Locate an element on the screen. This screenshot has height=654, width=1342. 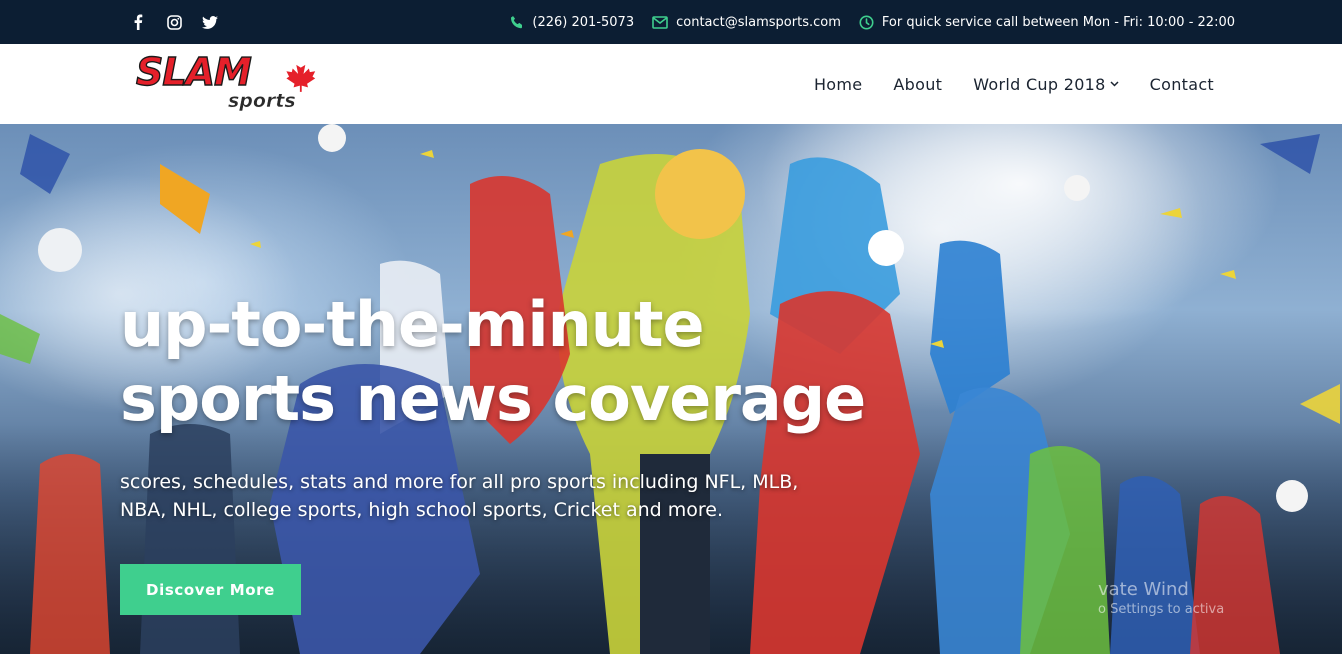
hero-title-line2: sports news coverage is located at coordinates (493, 398).